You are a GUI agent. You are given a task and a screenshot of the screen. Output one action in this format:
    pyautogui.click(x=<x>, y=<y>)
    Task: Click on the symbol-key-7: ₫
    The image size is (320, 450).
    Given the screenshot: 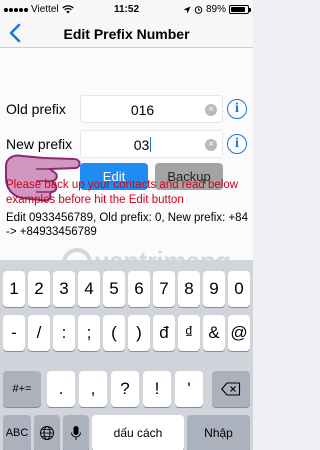 What is the action you would take?
    pyautogui.click(x=189, y=333)
    